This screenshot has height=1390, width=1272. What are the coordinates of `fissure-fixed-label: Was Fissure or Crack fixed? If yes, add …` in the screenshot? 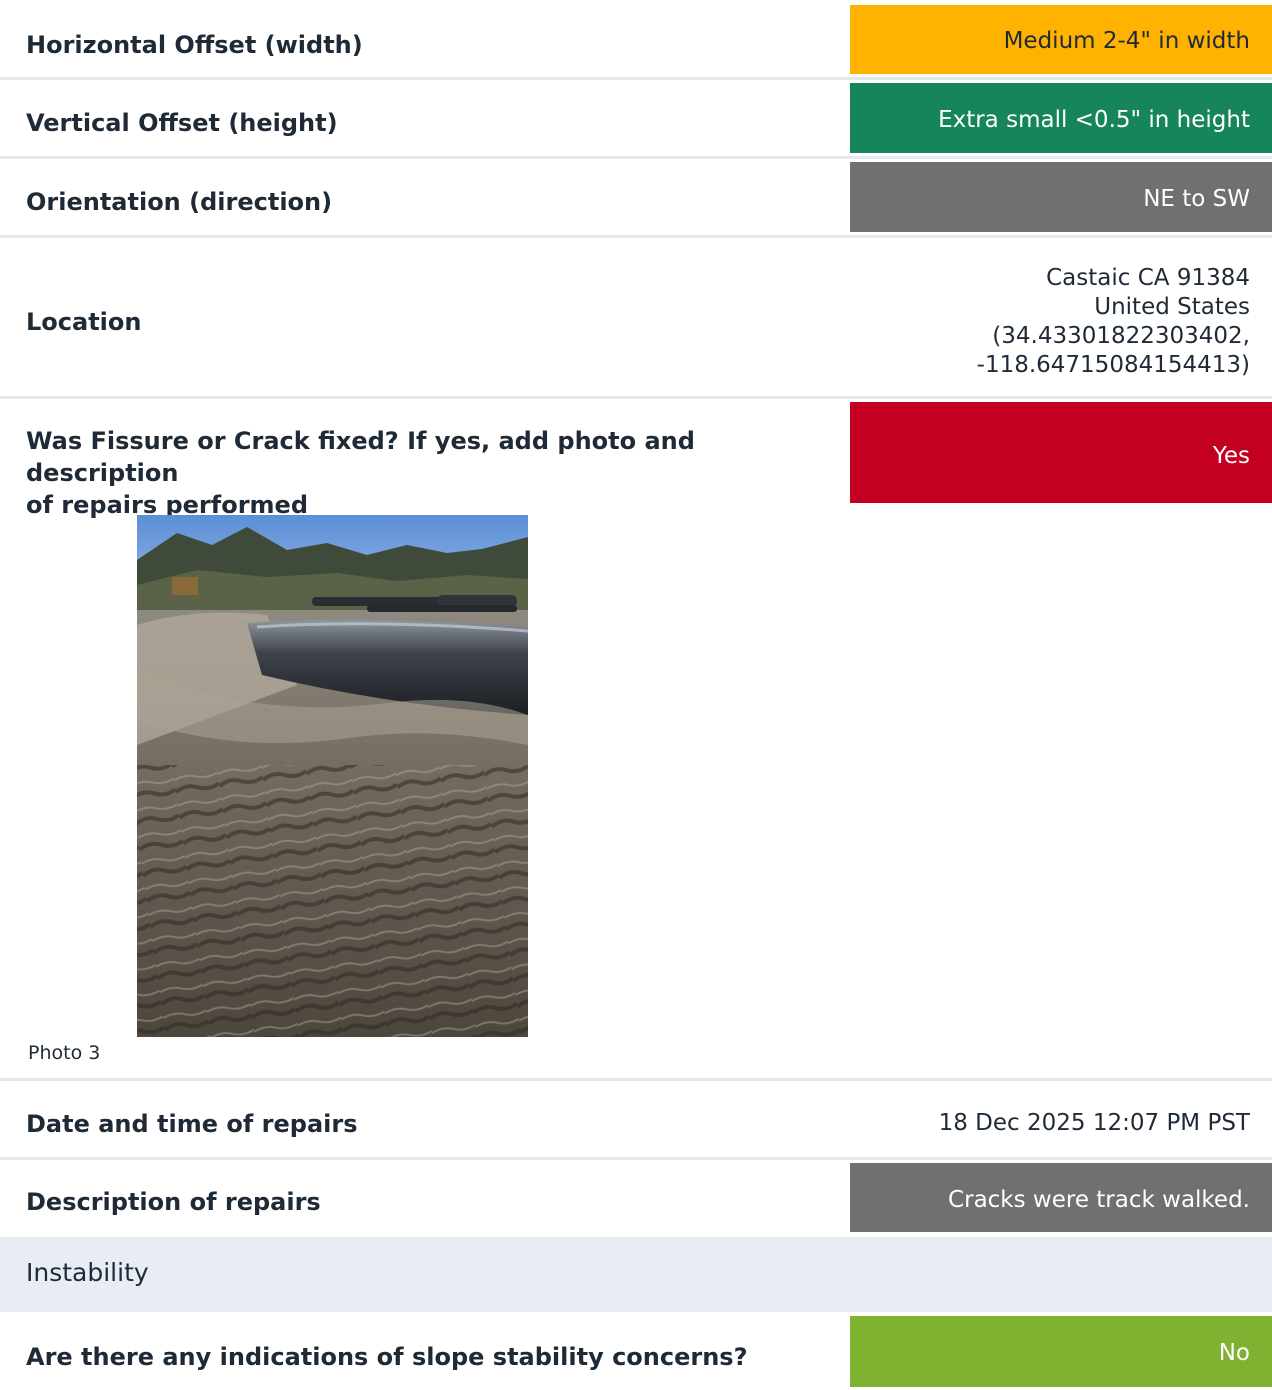 It's located at (436, 473).